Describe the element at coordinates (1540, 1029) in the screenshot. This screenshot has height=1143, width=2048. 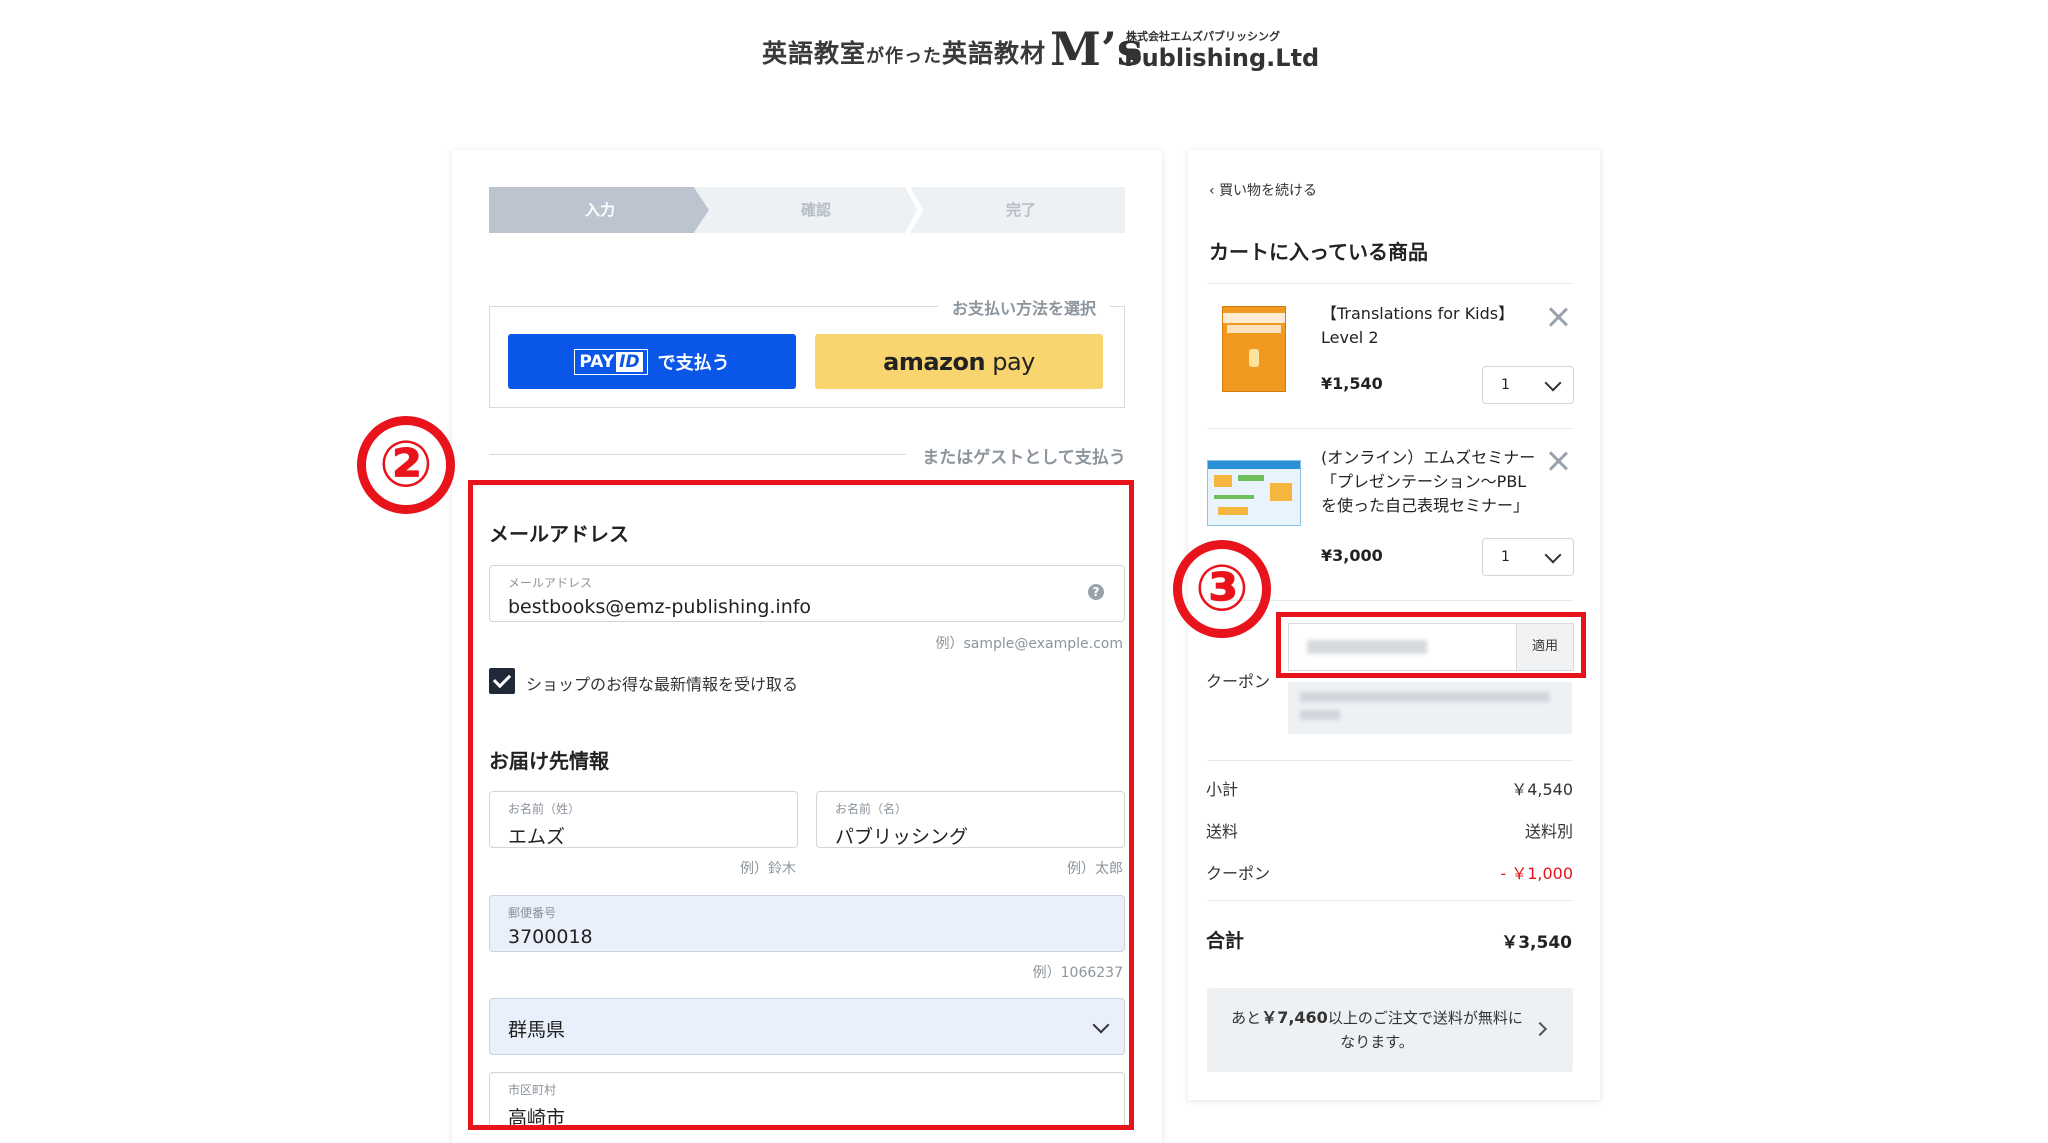
I see `chevron-right-icon` at that location.